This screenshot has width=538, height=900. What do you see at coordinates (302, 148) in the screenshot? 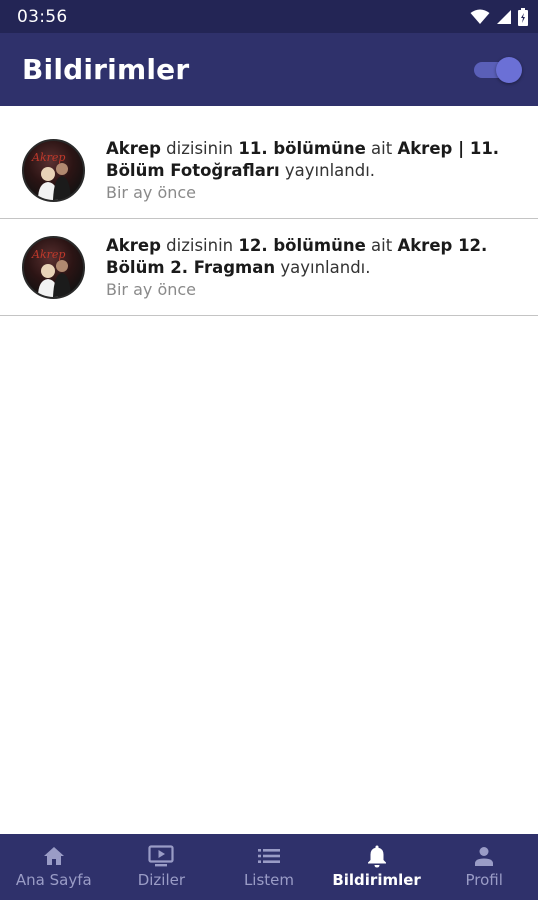
I see `episode-ref: 11. bölümüne` at bounding box center [302, 148].